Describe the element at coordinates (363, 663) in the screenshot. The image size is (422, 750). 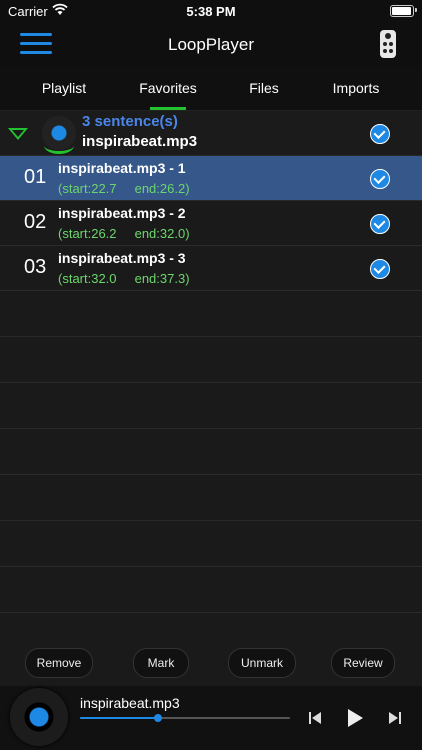
I see `review-button: Review` at that location.